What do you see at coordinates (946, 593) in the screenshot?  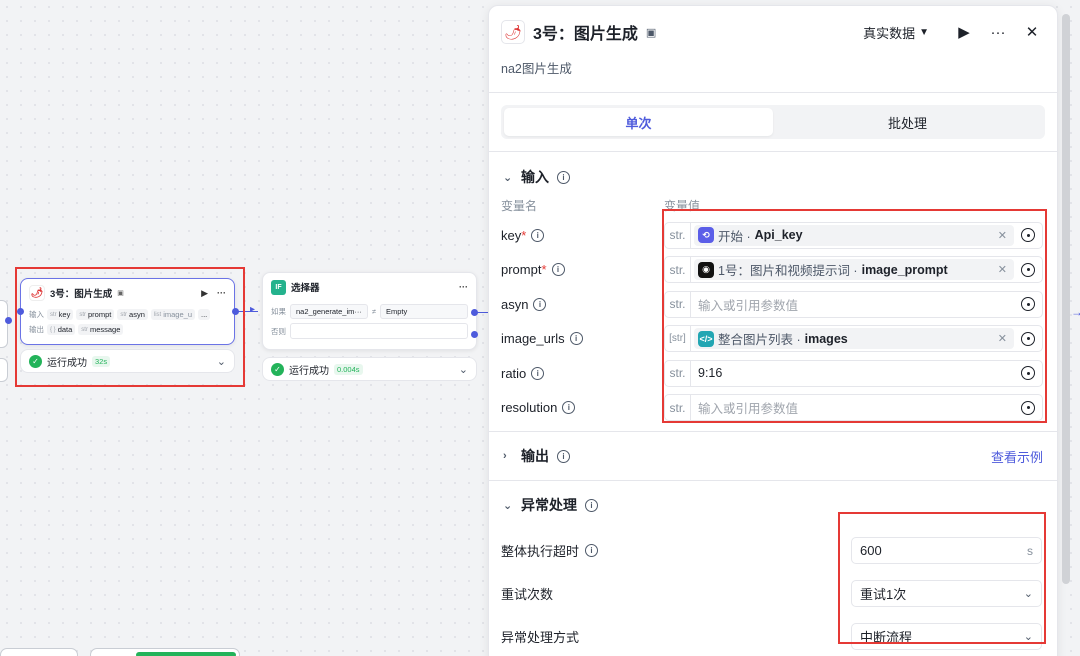 I see `retry-select: 重试1次 ⌄` at bounding box center [946, 593].